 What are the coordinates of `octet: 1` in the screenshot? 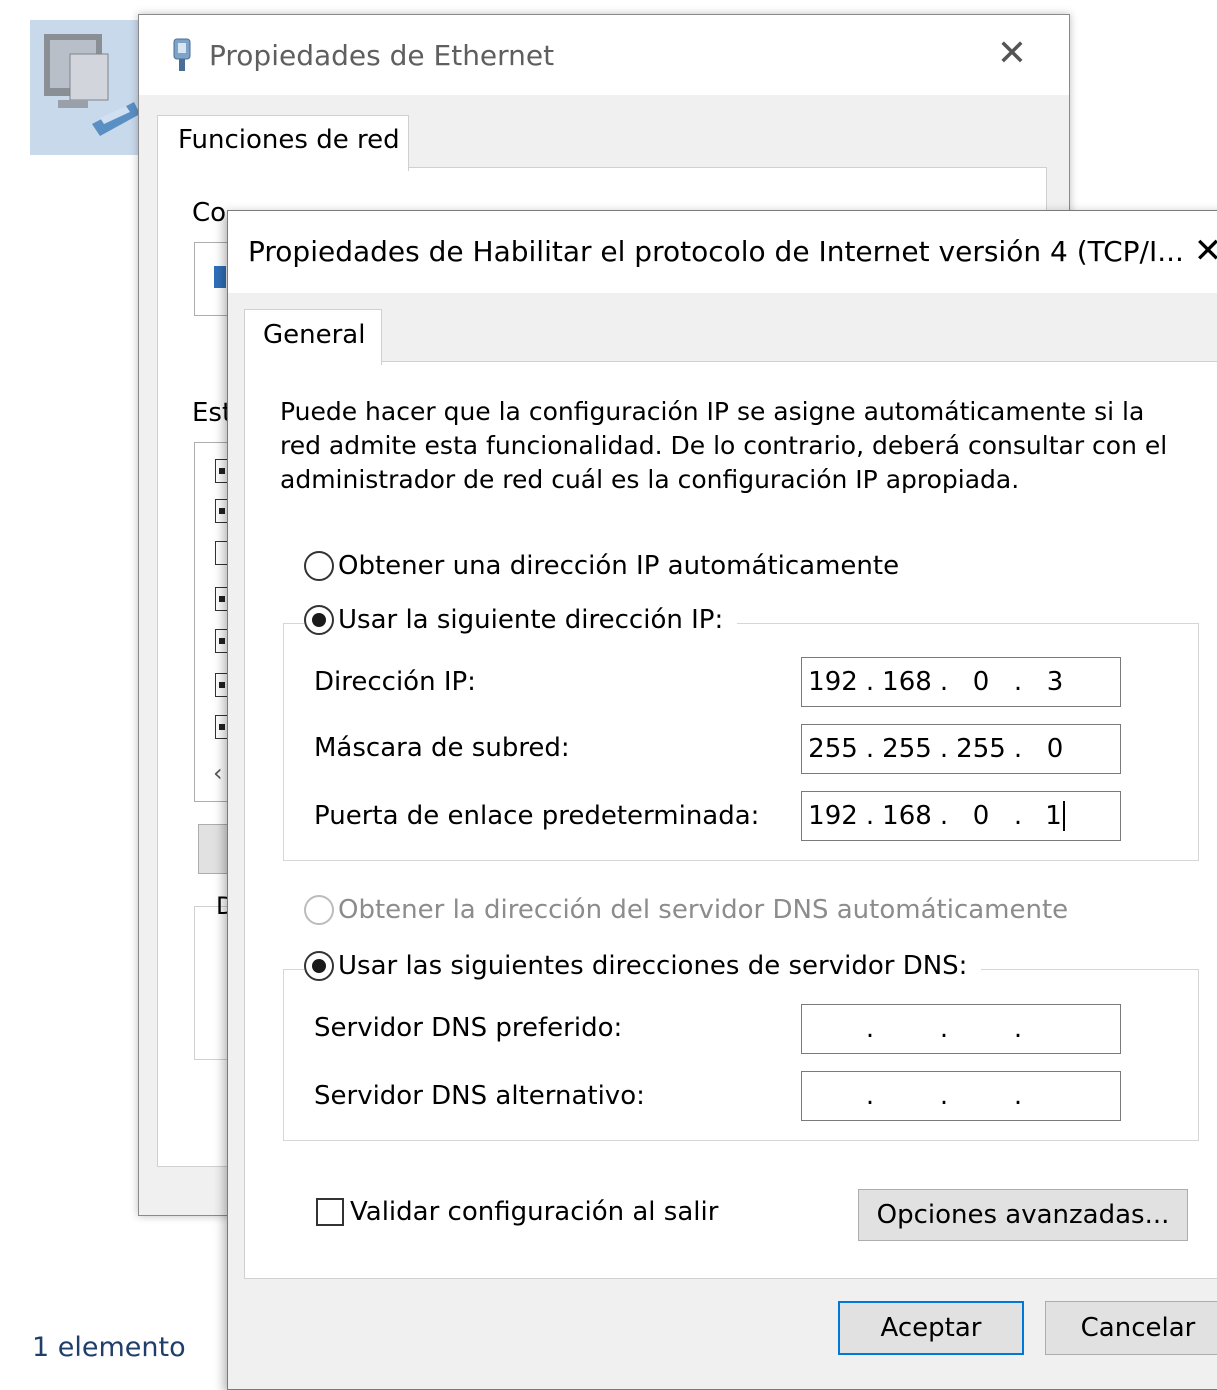 It's located at (1053, 816).